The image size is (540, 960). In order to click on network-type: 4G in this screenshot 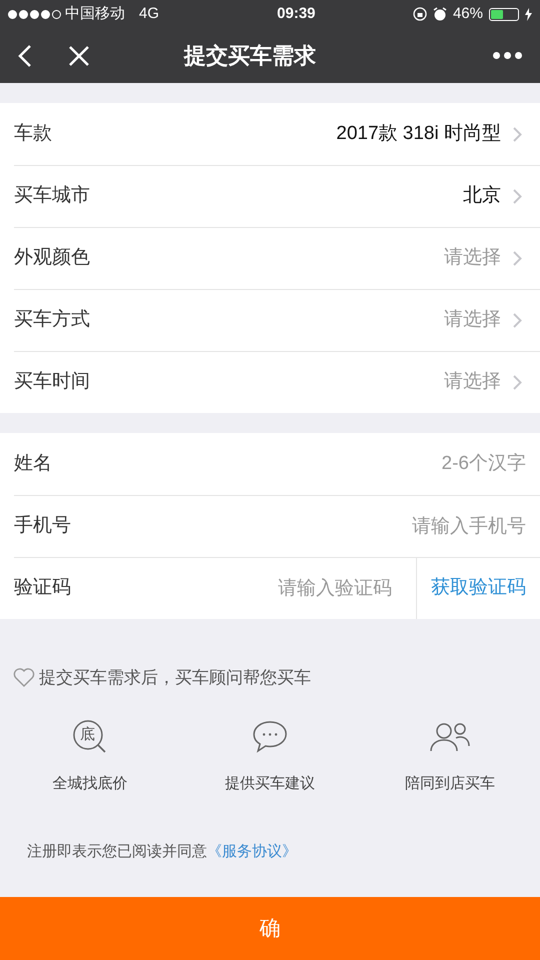, I will do `click(149, 14)`.